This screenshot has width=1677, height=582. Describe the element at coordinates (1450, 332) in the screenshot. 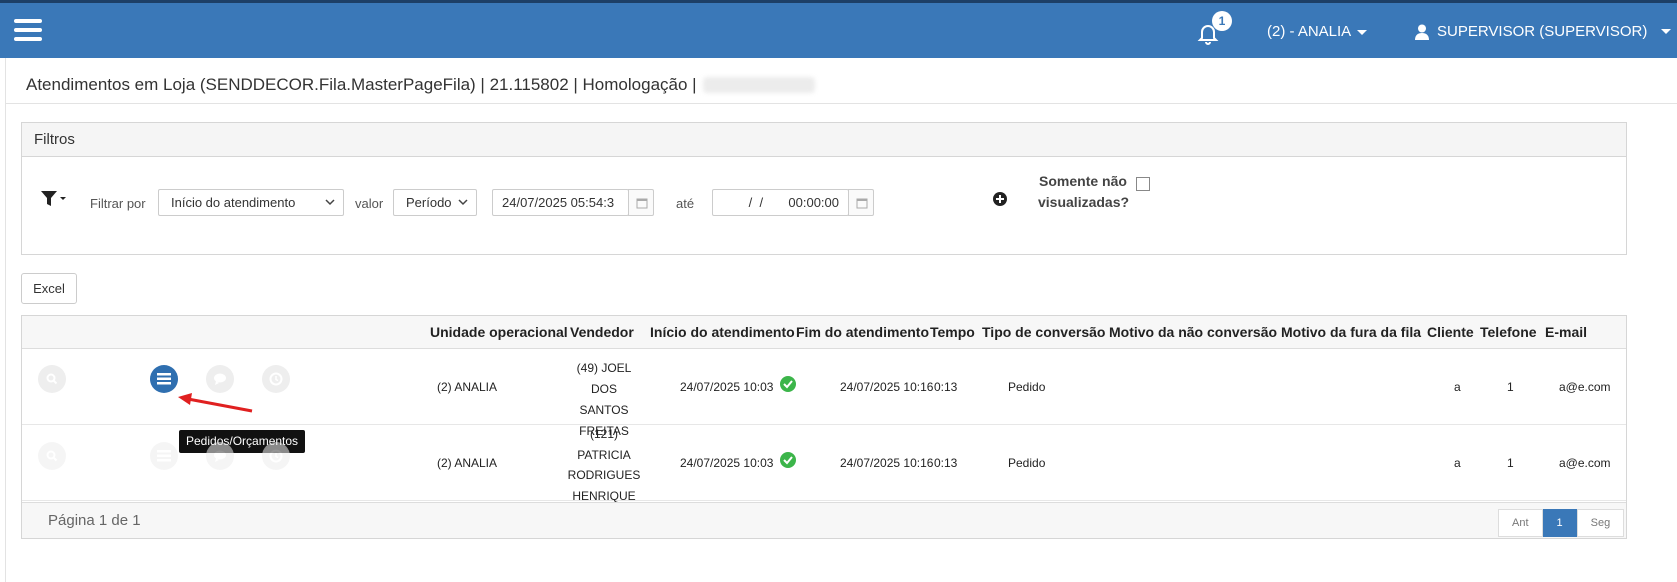

I see `col-client: Cliente` at that location.